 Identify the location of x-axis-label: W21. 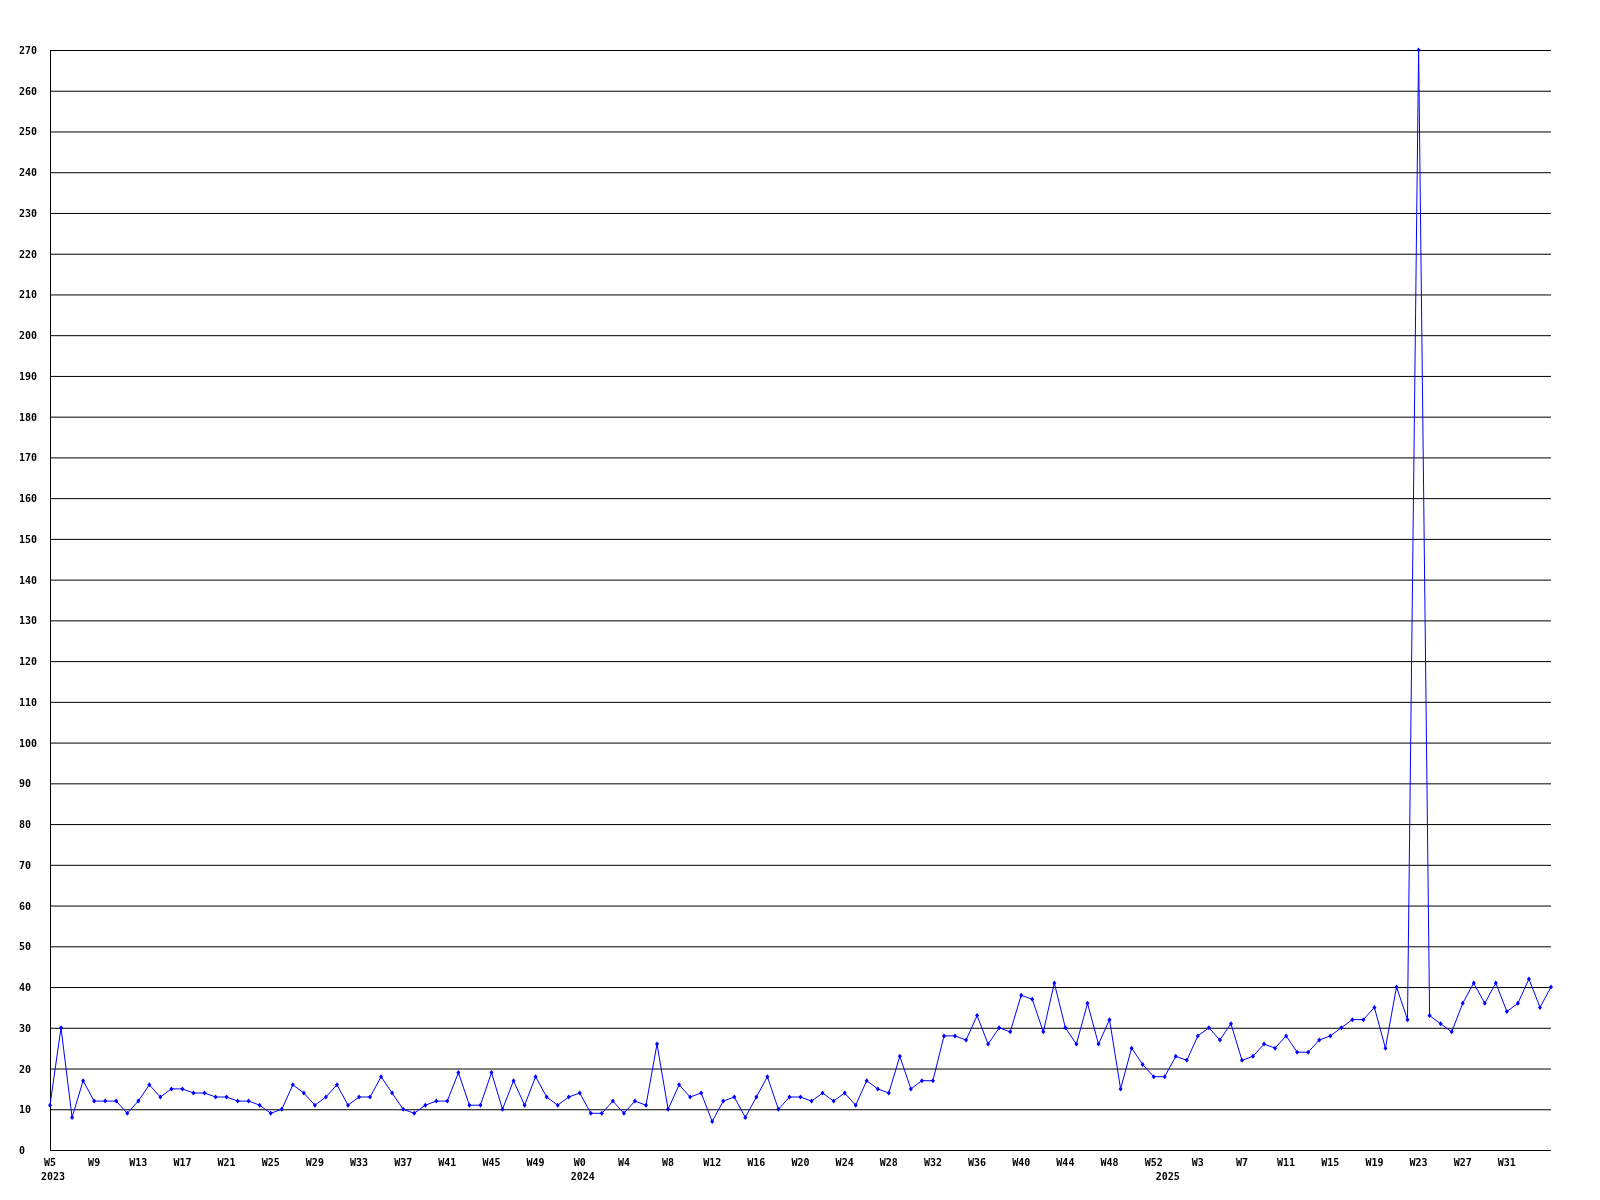
(226, 1162).